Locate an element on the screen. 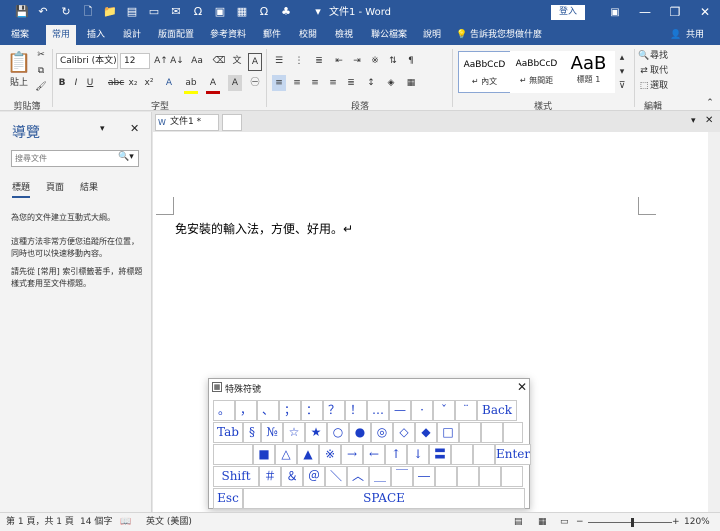  key-3-4: ＼ is located at coordinates (336, 476).